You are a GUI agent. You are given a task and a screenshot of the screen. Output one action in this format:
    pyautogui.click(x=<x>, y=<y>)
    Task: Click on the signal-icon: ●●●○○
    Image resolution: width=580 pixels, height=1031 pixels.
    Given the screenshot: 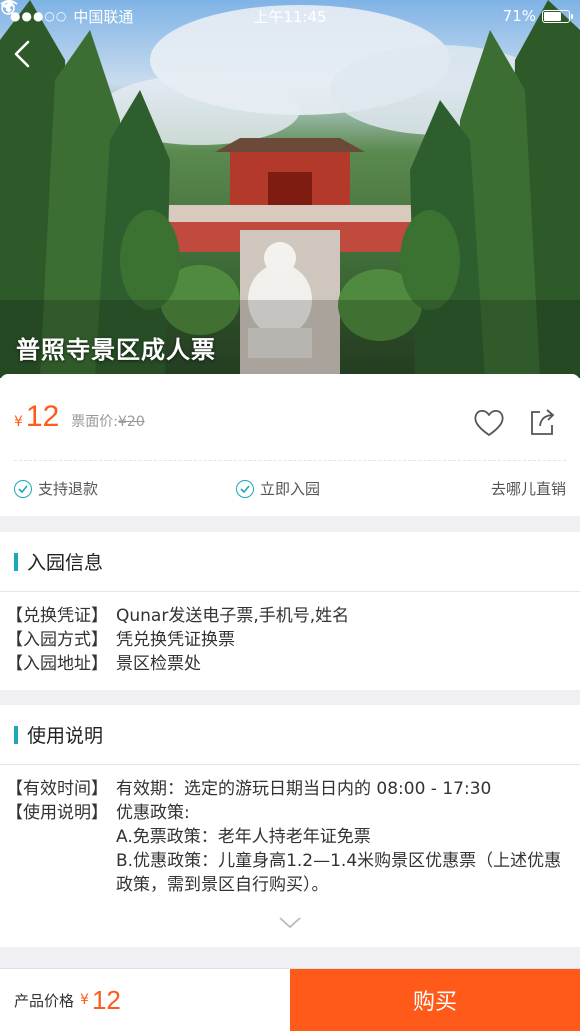 What is the action you would take?
    pyautogui.click(x=39, y=16)
    